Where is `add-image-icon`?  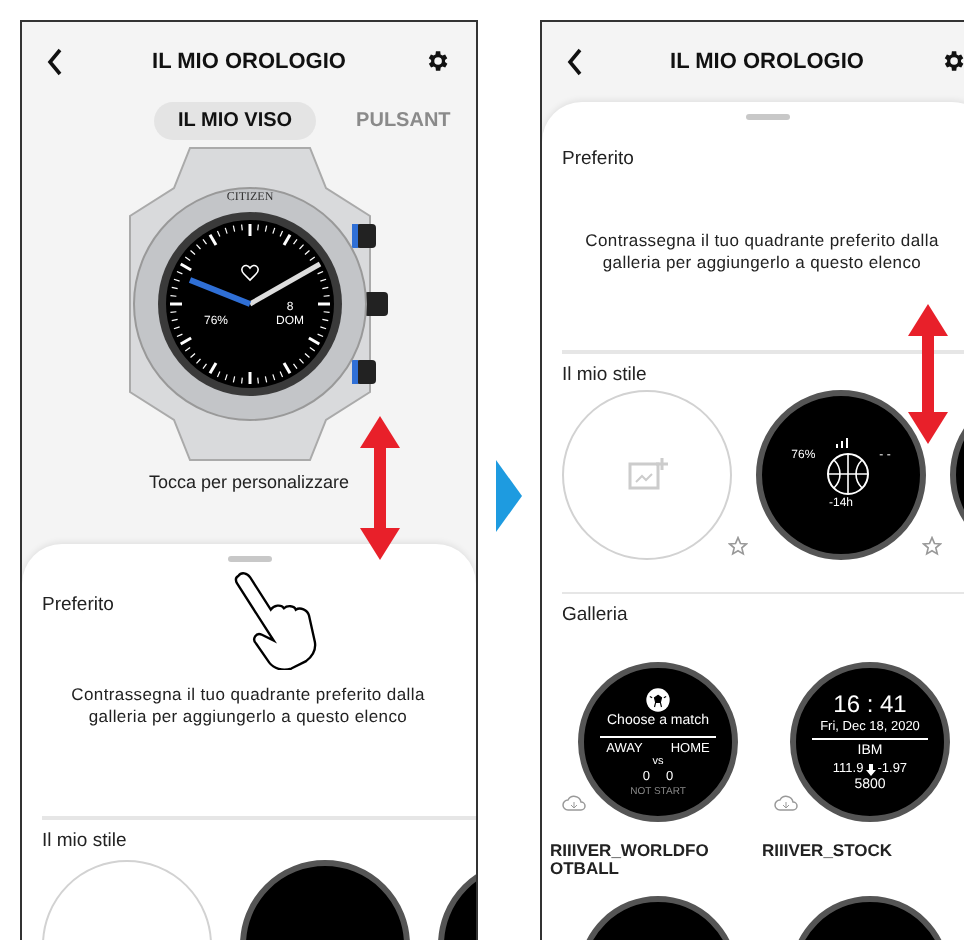
add-image-icon is located at coordinates (647, 474).